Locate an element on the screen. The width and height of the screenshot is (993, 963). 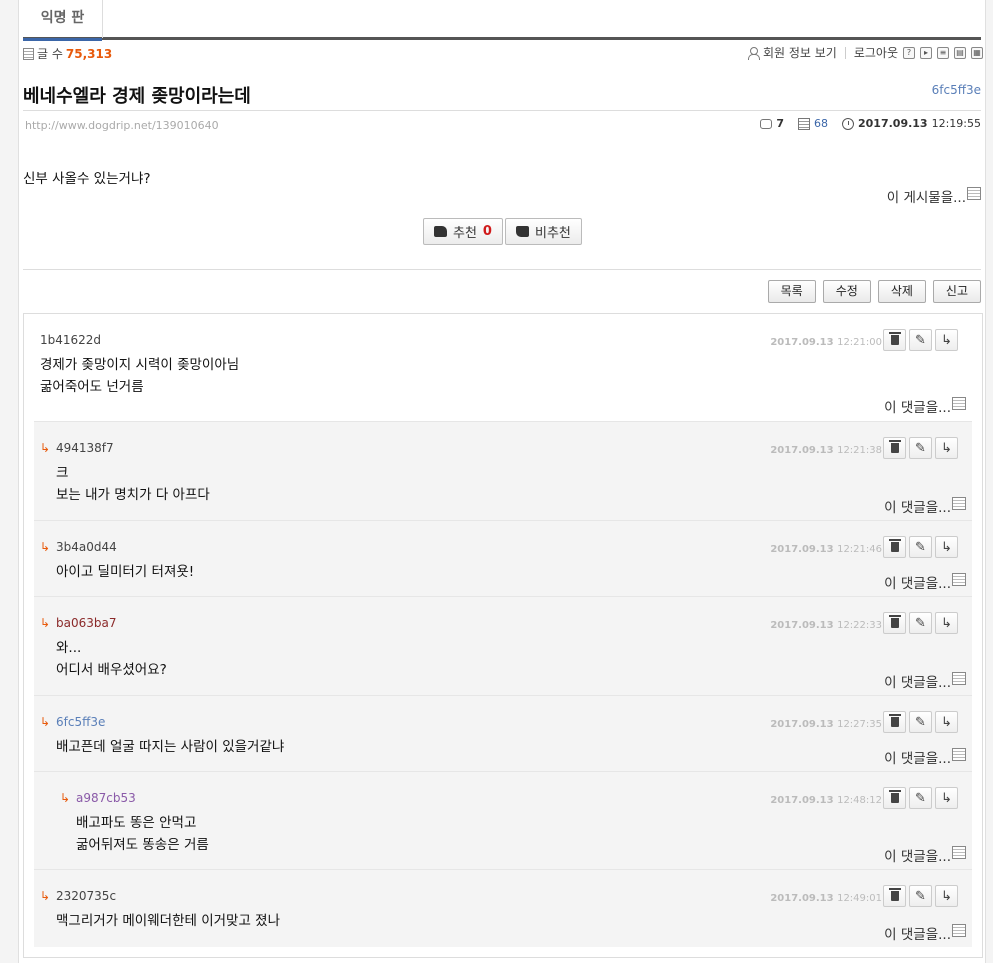
trash-icon is located at coordinates (894, 720).